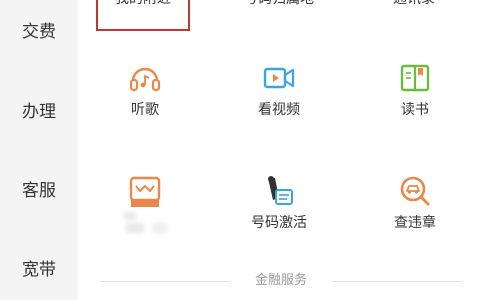  What do you see at coordinates (39, 32) in the screenshot?
I see `sidebar-item-pay: 交费` at bounding box center [39, 32].